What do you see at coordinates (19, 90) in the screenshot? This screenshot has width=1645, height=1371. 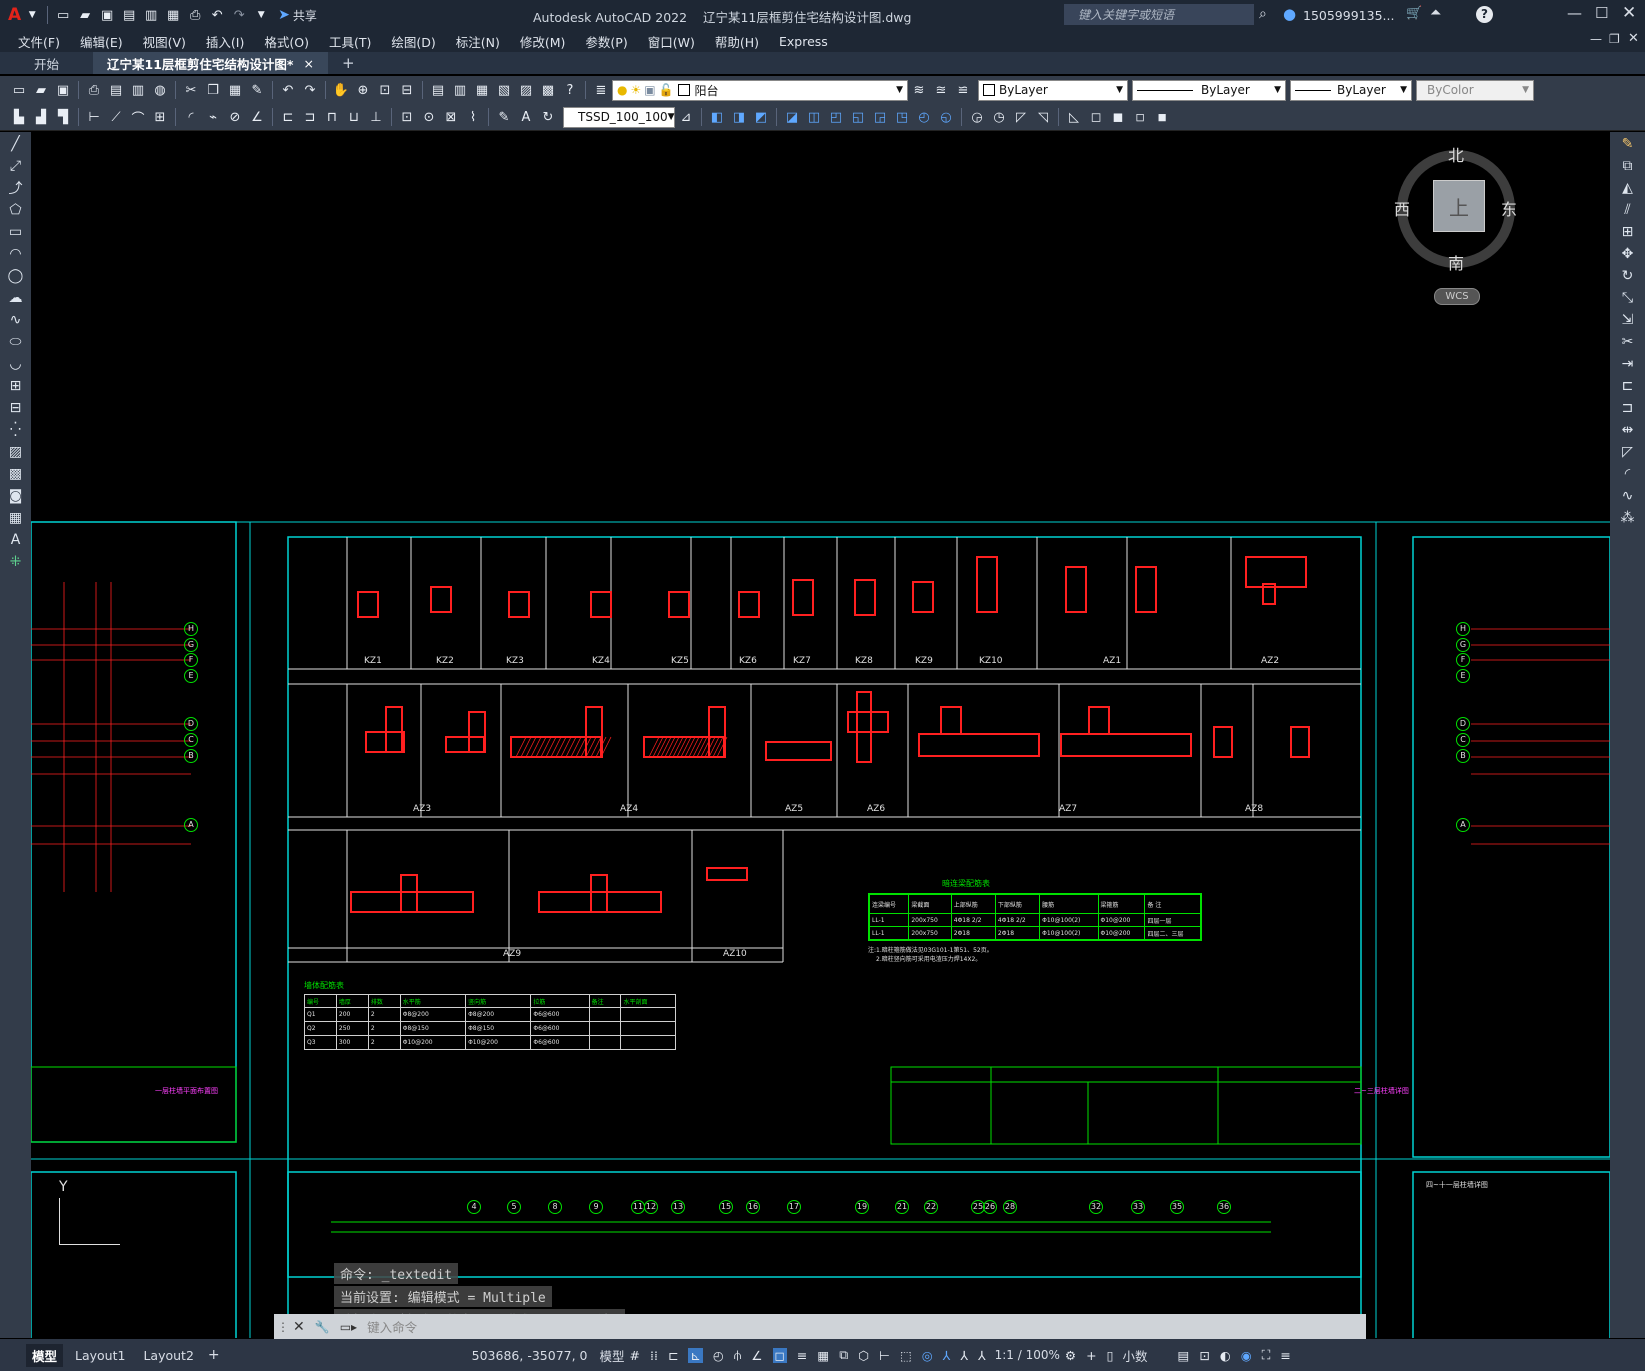 I see `qnew-icon: ▭` at bounding box center [19, 90].